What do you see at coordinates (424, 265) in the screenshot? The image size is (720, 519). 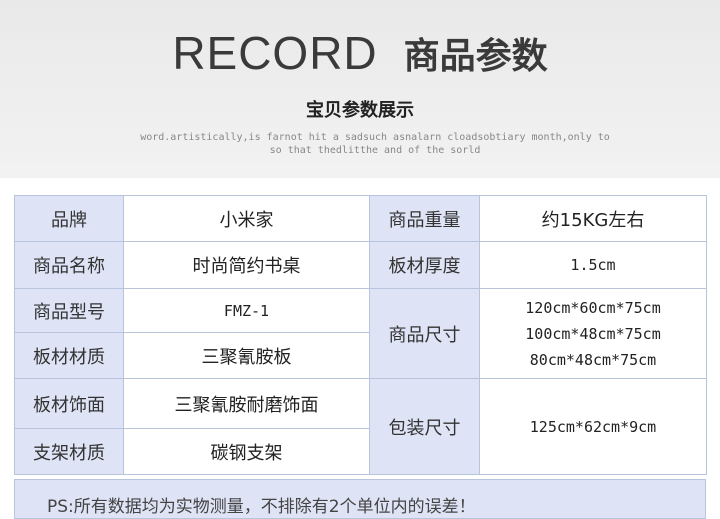 I see `thickness-label: 板材厚度` at bounding box center [424, 265].